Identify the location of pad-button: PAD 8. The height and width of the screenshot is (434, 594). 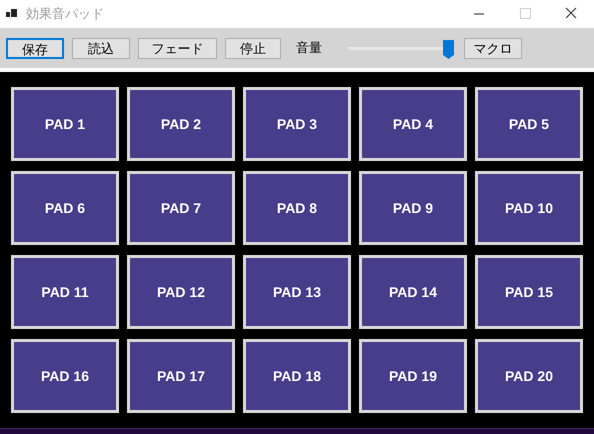
(297, 208).